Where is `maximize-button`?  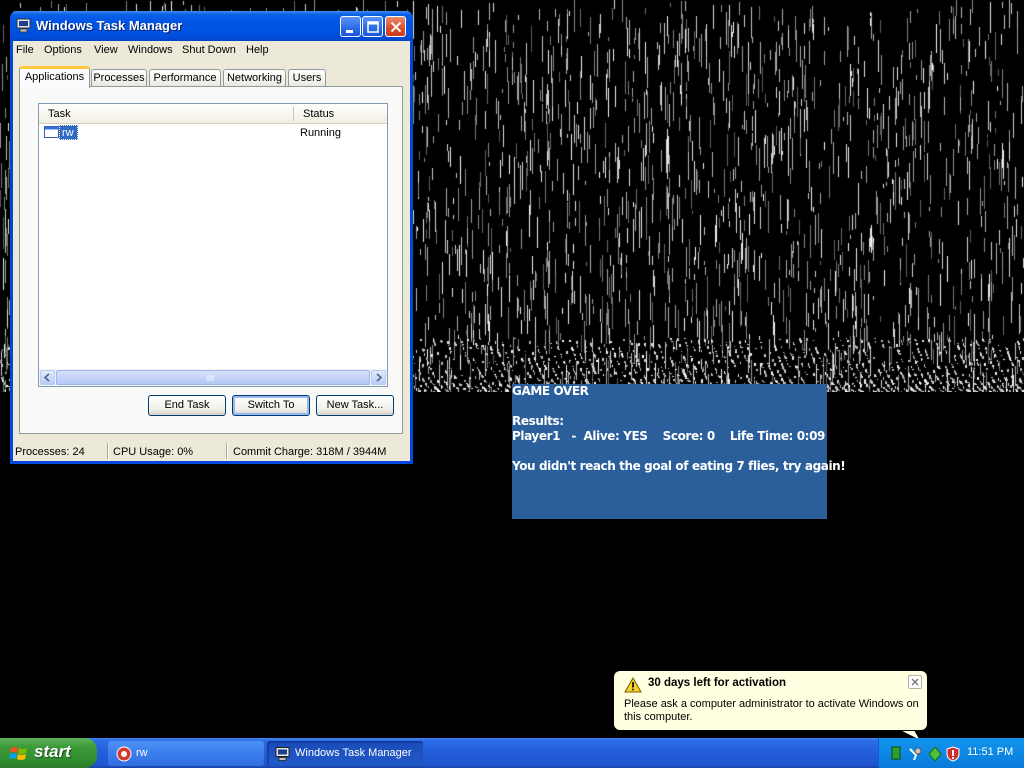
maximize-button is located at coordinates (372, 26).